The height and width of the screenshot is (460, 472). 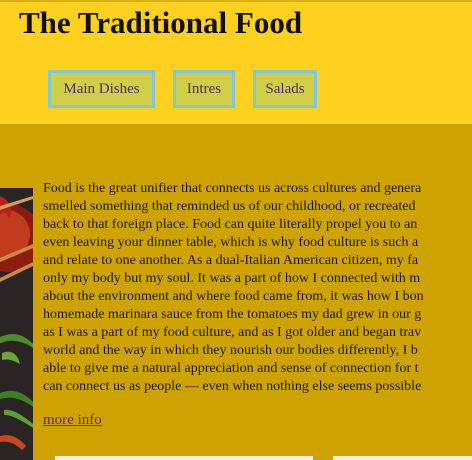 I want to click on nav-button-salads: Salads, so click(x=285, y=89).